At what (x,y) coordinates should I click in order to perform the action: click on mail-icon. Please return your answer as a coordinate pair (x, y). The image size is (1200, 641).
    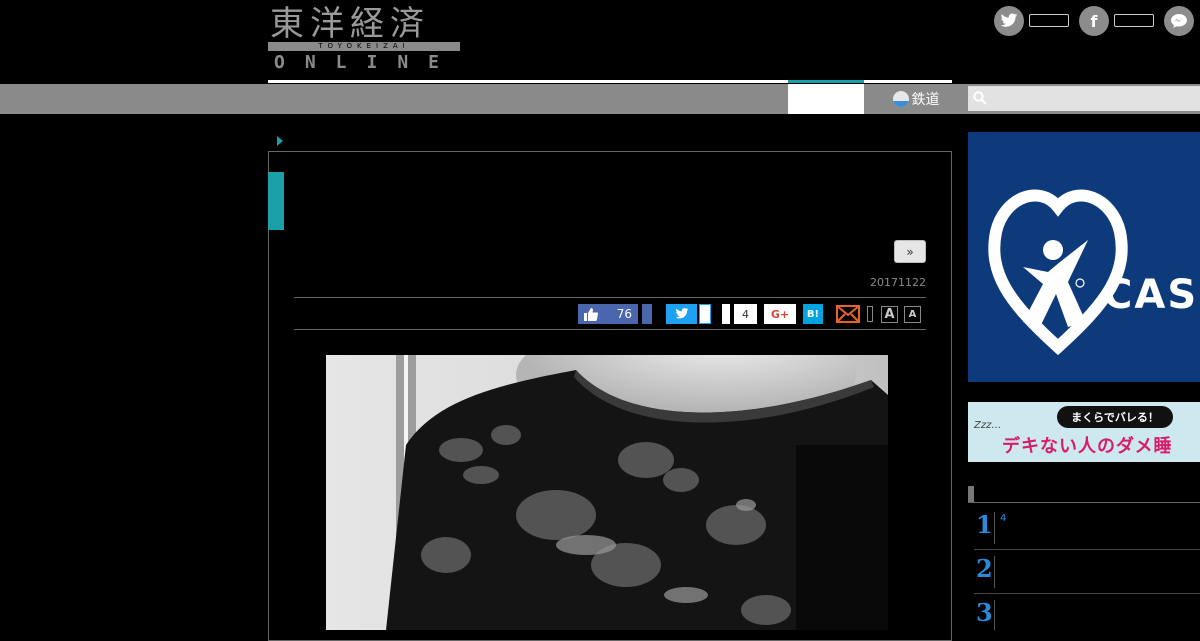
    Looking at the image, I should click on (848, 314).